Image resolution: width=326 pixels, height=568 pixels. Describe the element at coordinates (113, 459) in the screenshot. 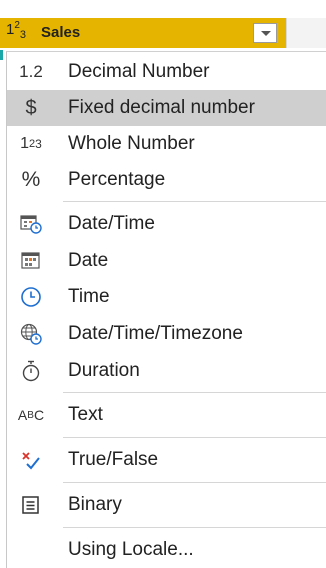

I see `menu-item-label: True/False` at that location.